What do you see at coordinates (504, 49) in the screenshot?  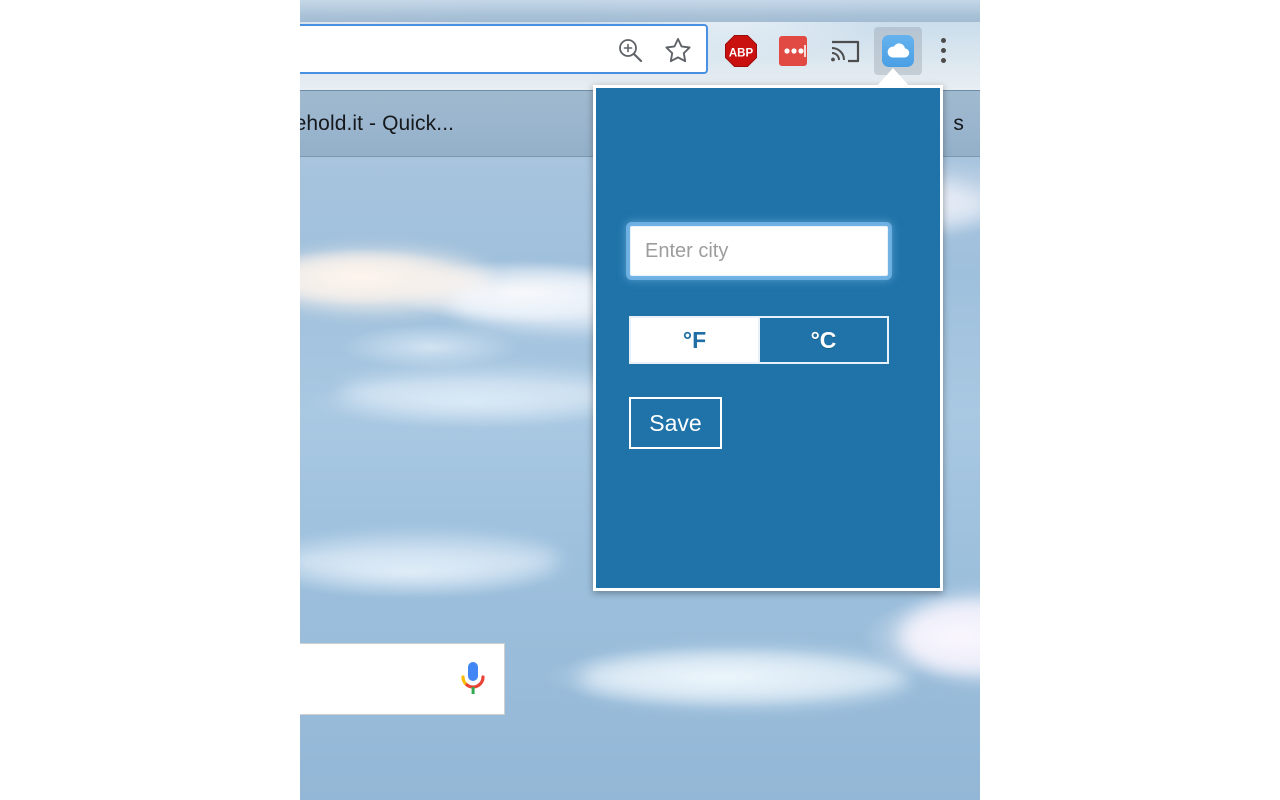 I see `omnibox-address-bar` at bounding box center [504, 49].